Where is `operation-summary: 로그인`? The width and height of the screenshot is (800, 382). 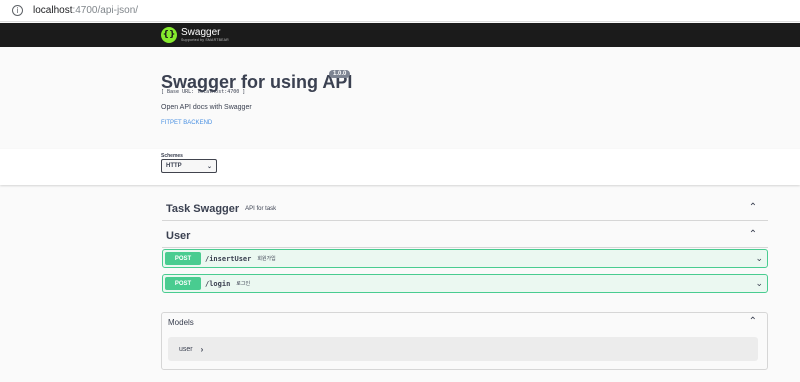 operation-summary: 로그인 is located at coordinates (243, 284).